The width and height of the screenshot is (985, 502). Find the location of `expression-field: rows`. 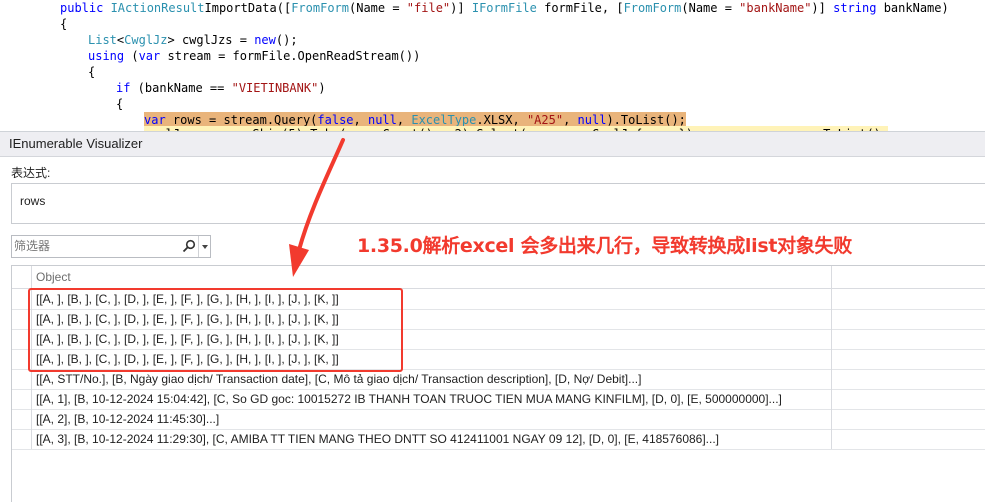

expression-field: rows is located at coordinates (498, 203).